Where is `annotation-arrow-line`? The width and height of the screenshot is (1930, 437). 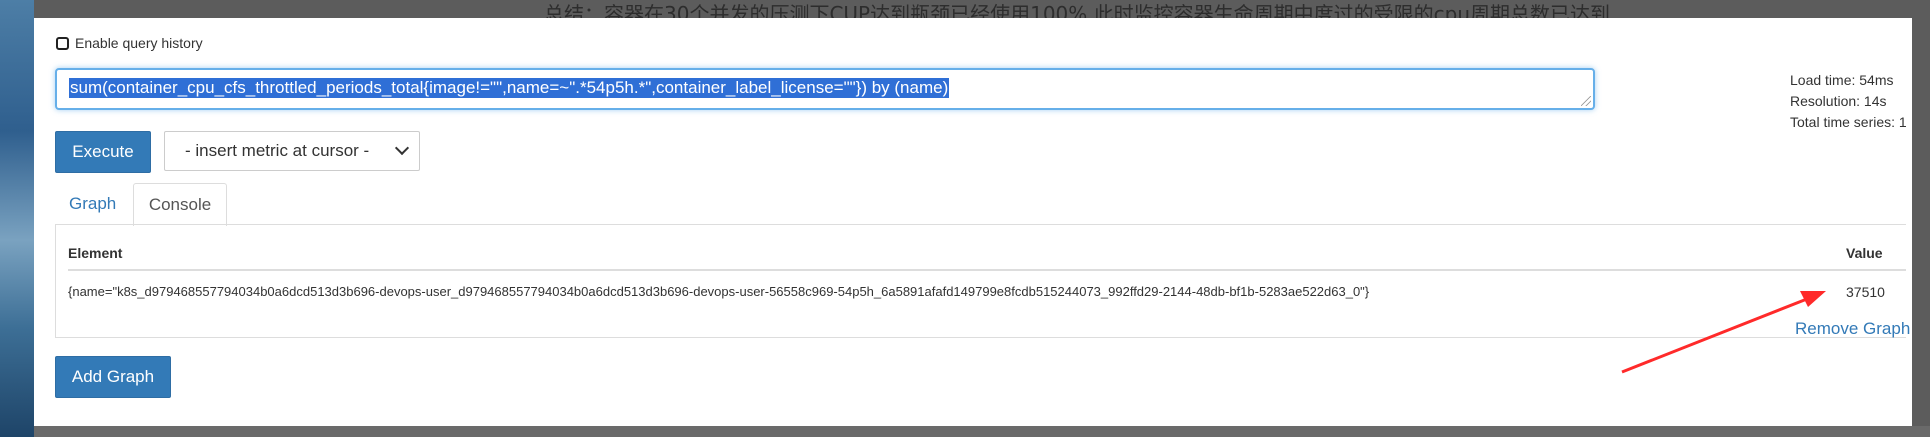
annotation-arrow-line is located at coordinates (1717, 334).